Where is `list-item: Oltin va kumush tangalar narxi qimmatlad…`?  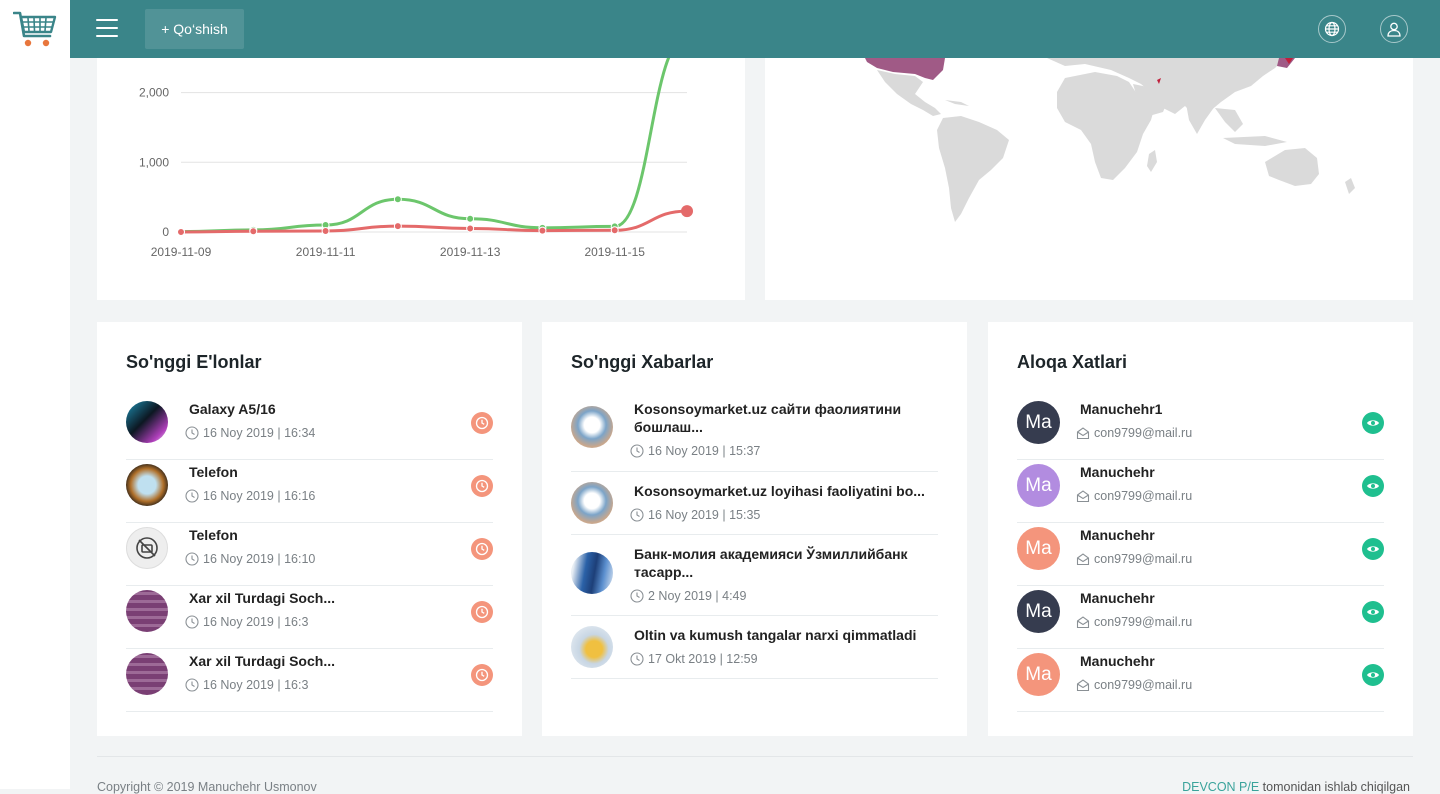
list-item: Oltin va kumush tangalar narxi qimmatlad… is located at coordinates (754, 647).